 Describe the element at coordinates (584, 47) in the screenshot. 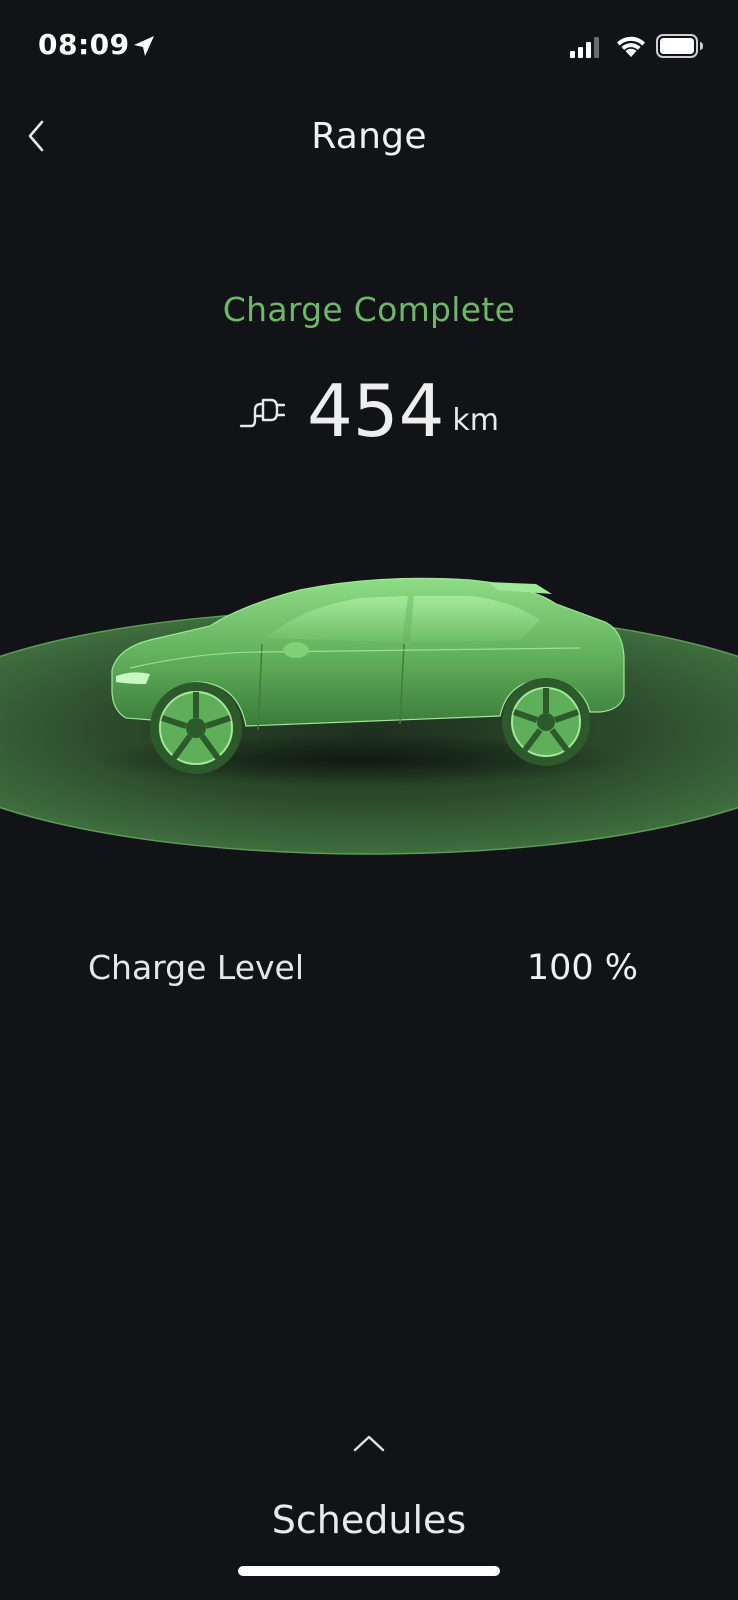

I see `cellular-signal-icon` at that location.